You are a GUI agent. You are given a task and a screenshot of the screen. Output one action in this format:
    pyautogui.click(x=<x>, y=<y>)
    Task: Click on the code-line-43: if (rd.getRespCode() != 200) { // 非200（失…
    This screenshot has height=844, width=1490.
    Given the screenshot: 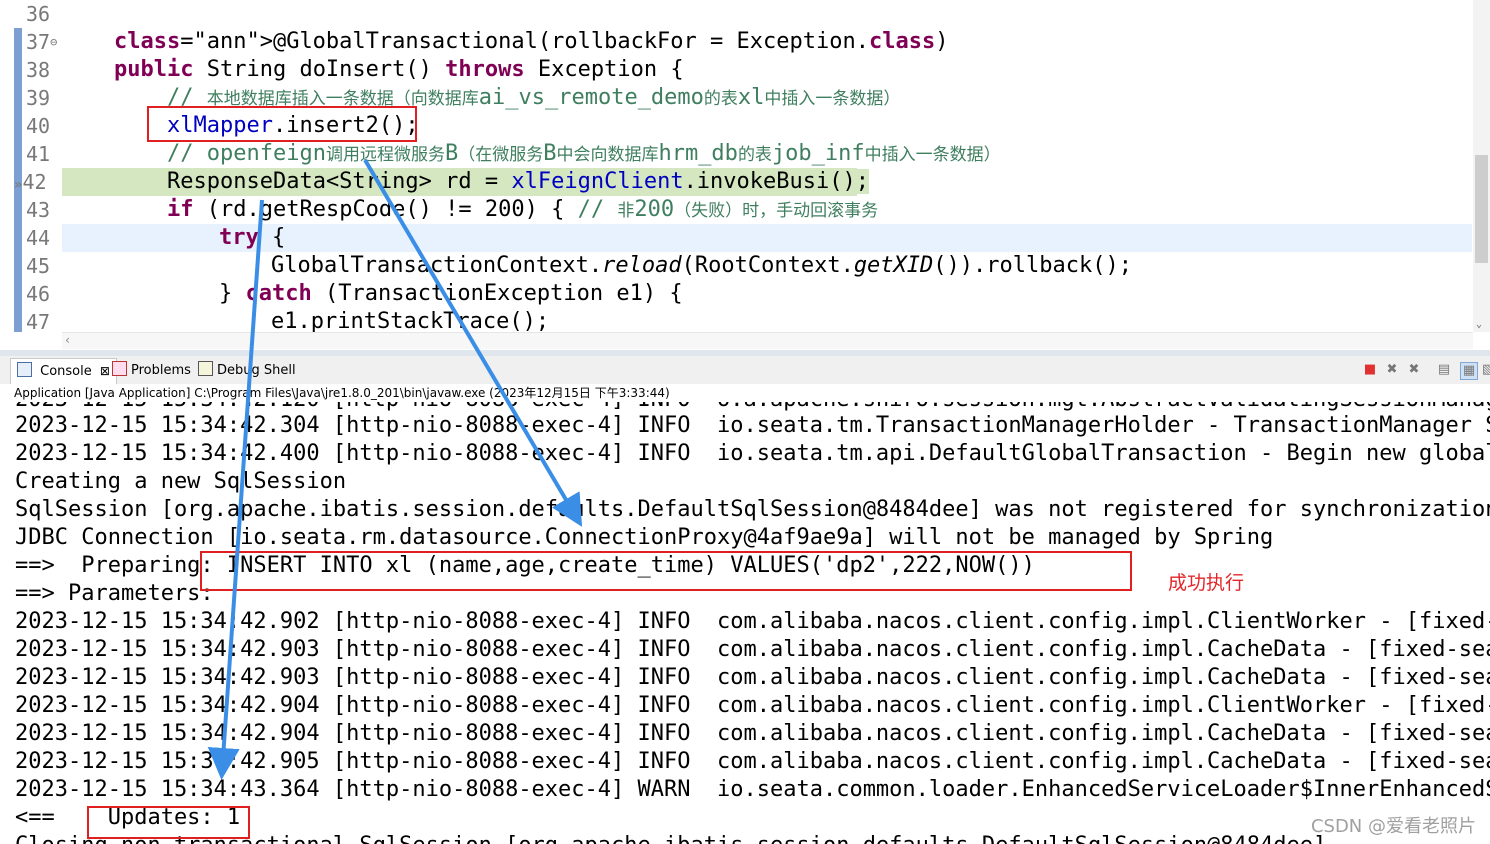 What is the action you would take?
    pyautogui.click(x=767, y=210)
    